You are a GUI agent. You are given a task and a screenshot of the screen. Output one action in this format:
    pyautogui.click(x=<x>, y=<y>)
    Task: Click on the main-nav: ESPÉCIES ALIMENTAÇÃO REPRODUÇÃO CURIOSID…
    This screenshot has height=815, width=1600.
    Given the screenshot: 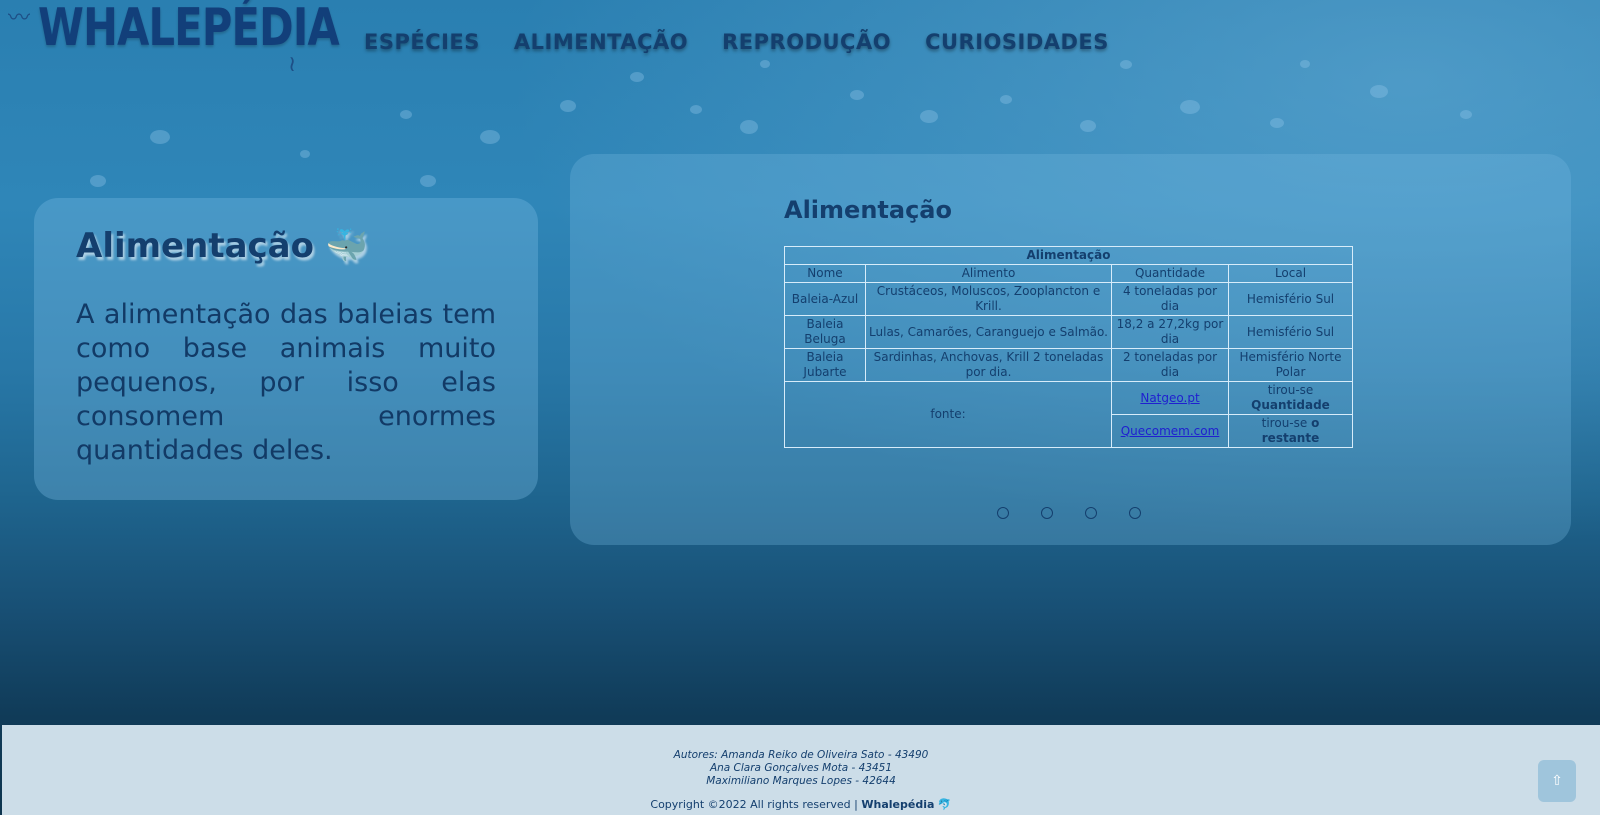 What is the action you would take?
    pyautogui.click(x=736, y=42)
    